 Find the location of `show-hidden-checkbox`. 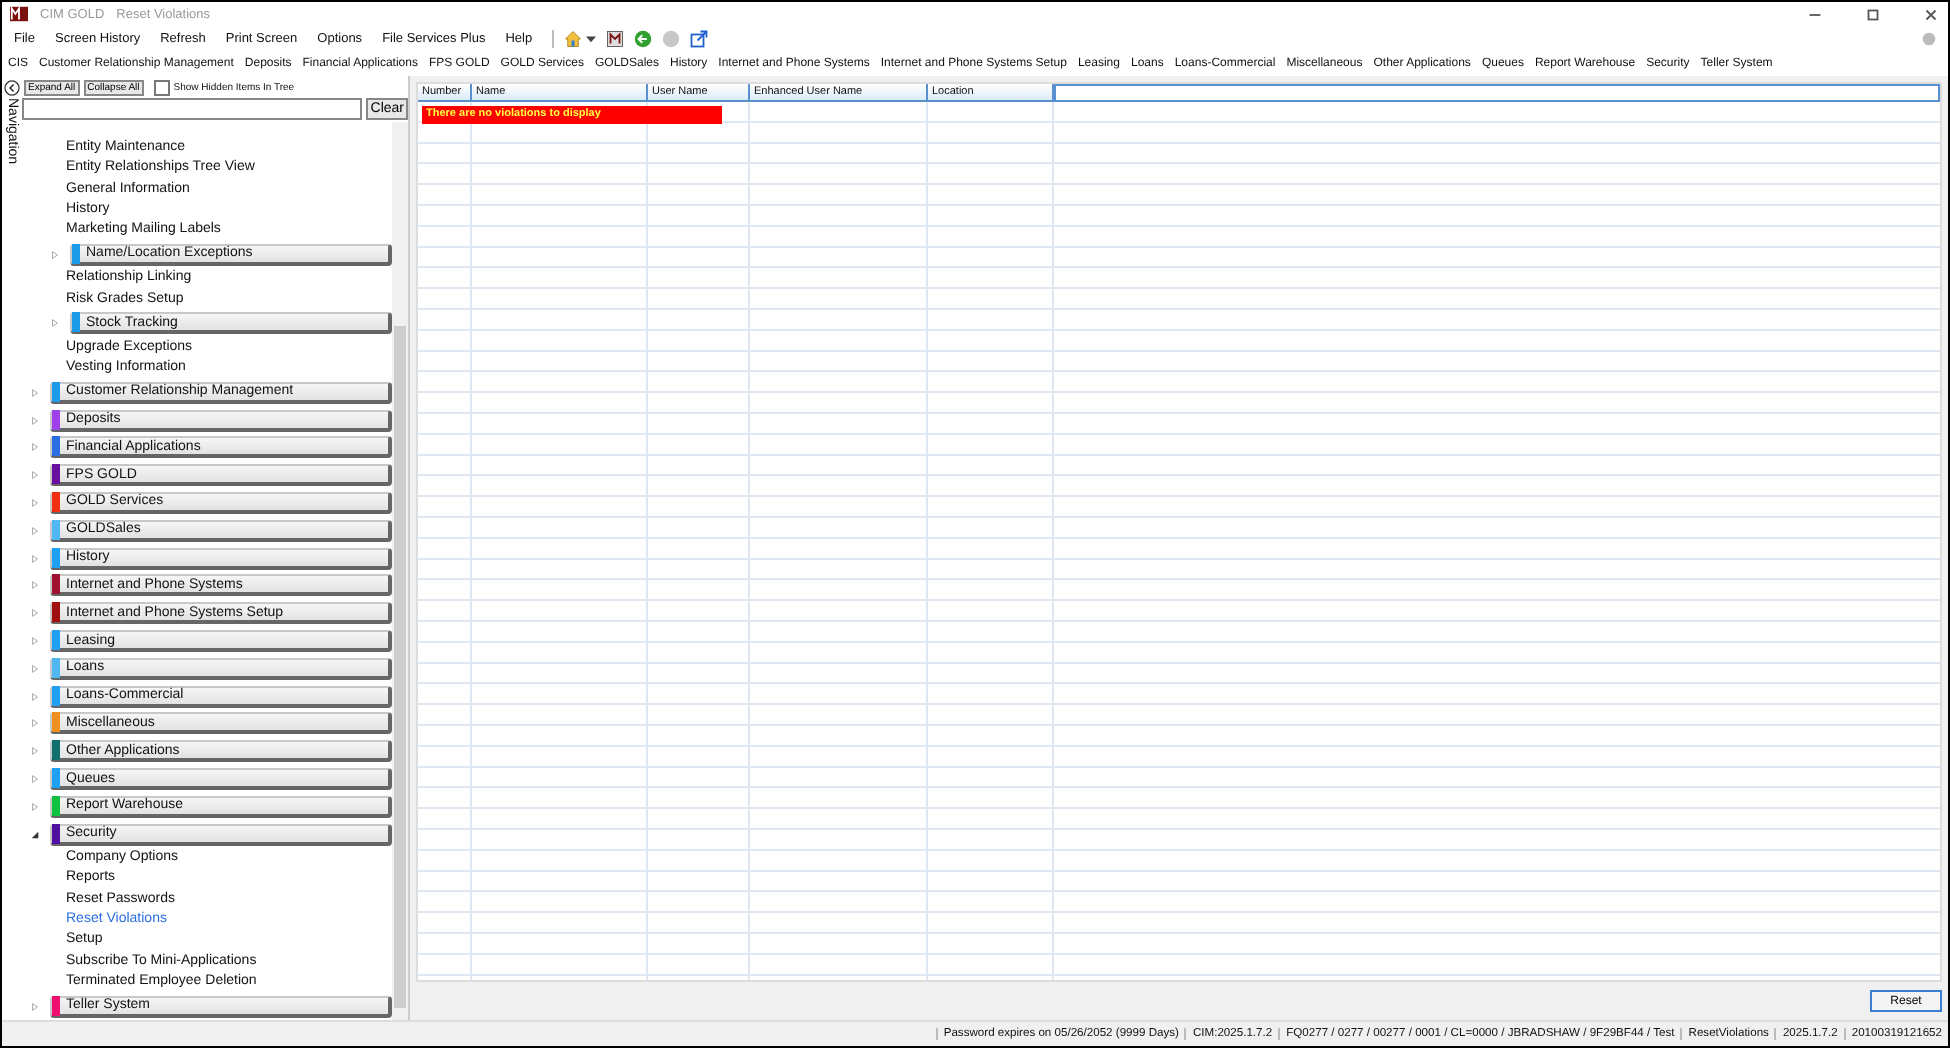

show-hidden-checkbox is located at coordinates (161, 87).